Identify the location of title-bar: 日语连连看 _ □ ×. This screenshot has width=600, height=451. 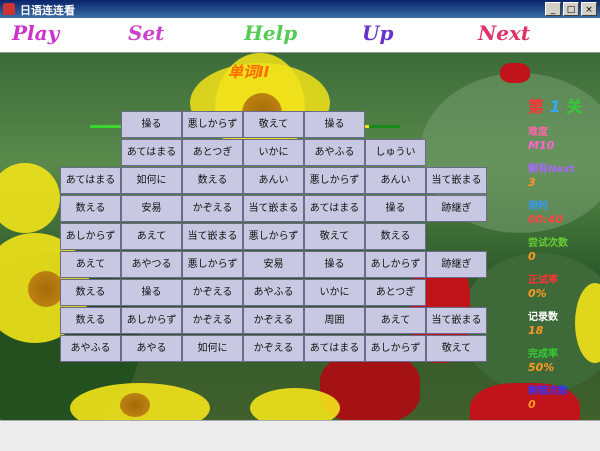
(300, 9).